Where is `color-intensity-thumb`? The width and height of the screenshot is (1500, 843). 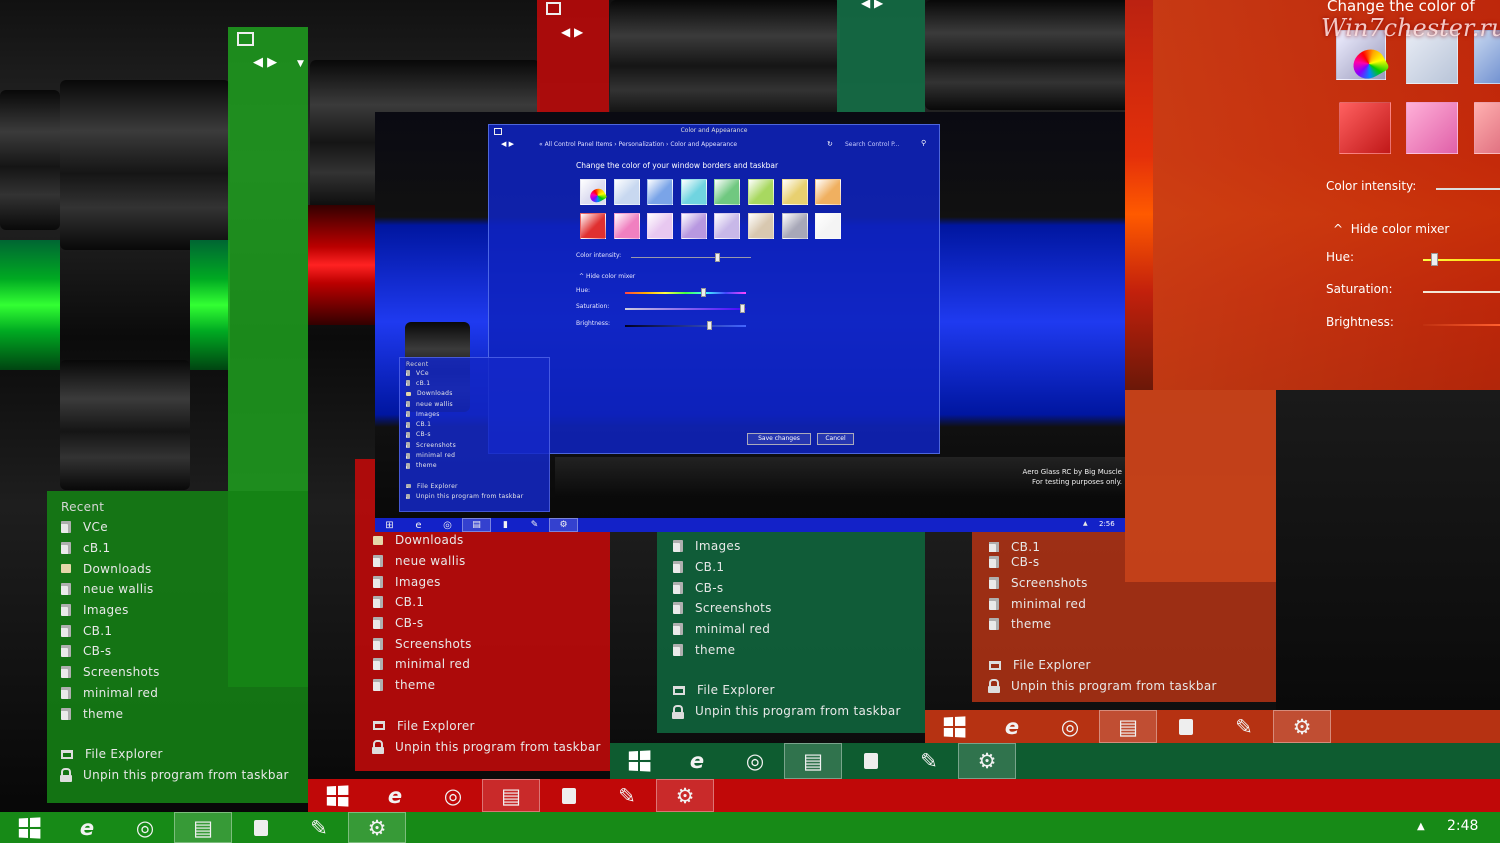
color-intensity-thumb is located at coordinates (717, 257).